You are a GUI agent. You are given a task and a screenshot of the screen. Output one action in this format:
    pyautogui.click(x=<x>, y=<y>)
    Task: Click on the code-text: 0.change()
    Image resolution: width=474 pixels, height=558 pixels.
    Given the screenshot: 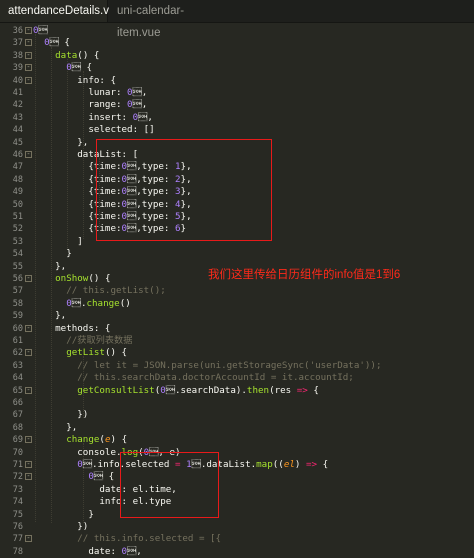 What is the action you would take?
    pyautogui.click(x=98, y=303)
    